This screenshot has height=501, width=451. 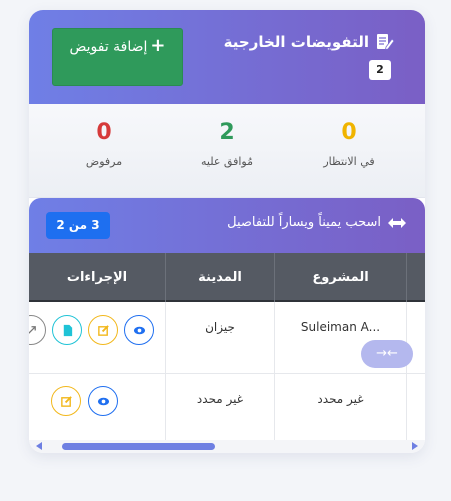 I want to click on arrows-left-right-icon, so click(x=397, y=222).